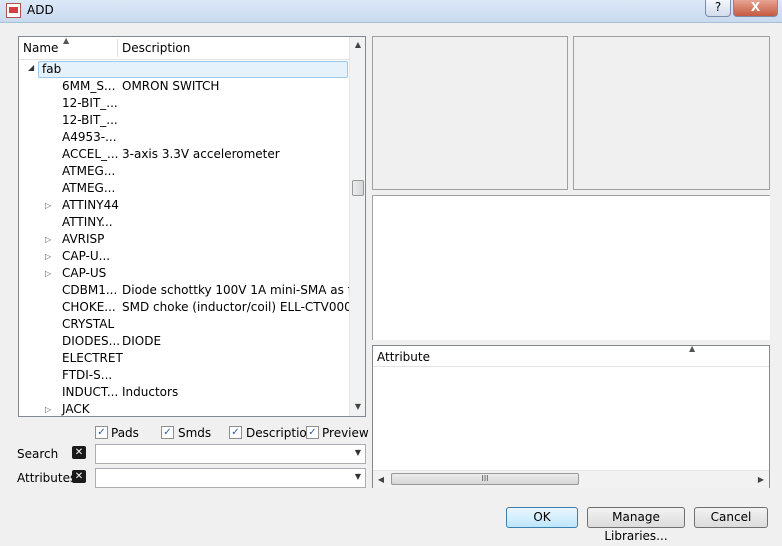 This screenshot has height=546, width=782. I want to click on pads-label: Pads, so click(125, 433).